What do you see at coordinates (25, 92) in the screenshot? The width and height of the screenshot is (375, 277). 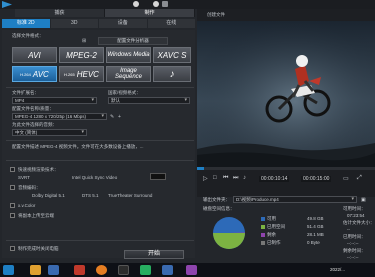 I see `extension-label: 文件扩展名：` at bounding box center [25, 92].